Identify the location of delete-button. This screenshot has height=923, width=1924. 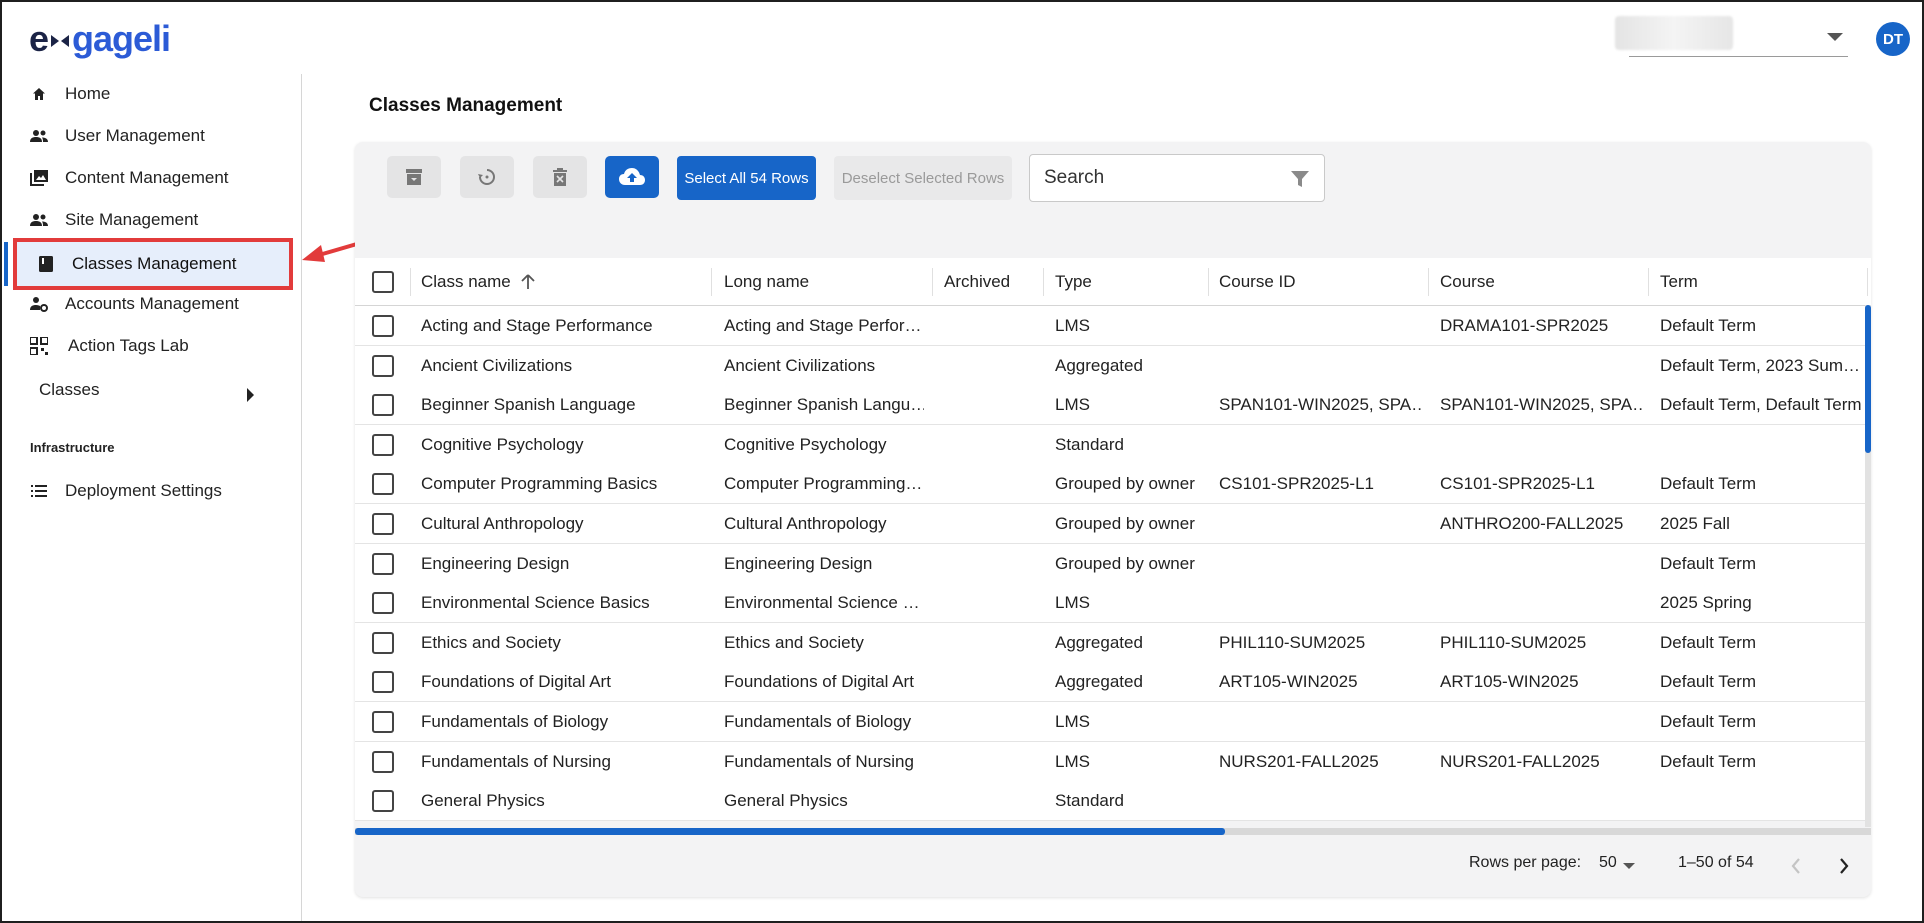
(560, 177).